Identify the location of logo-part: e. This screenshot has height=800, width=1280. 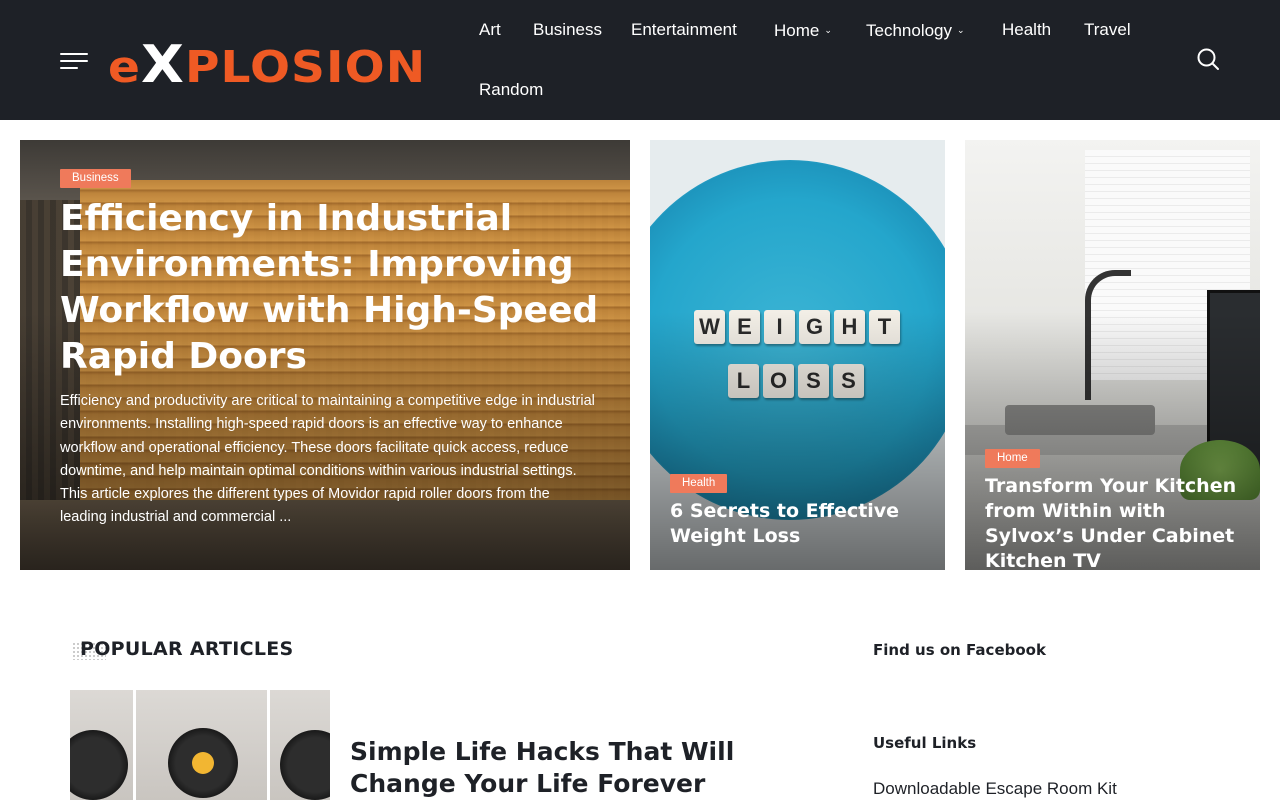
(125, 67).